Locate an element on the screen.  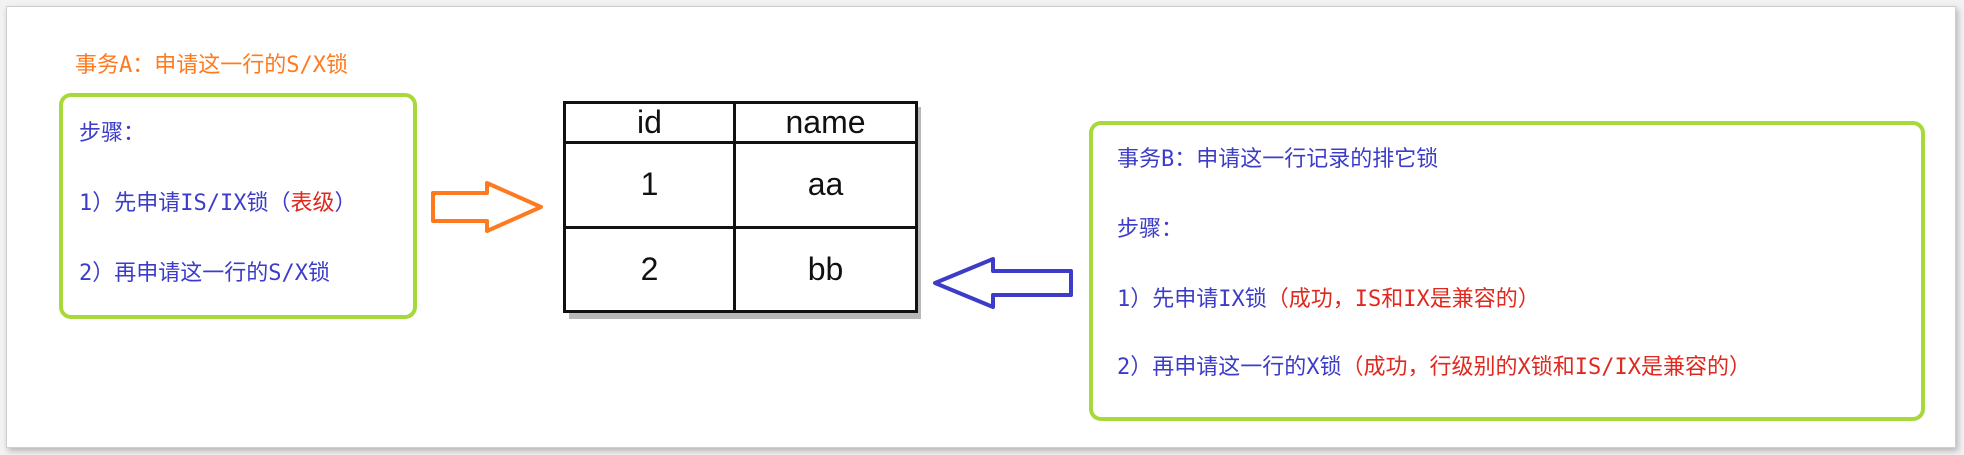
transaction-b-step-2-note: （成功，行级别的X锁和IS/IX是兼容的） is located at coordinates (1546, 367).